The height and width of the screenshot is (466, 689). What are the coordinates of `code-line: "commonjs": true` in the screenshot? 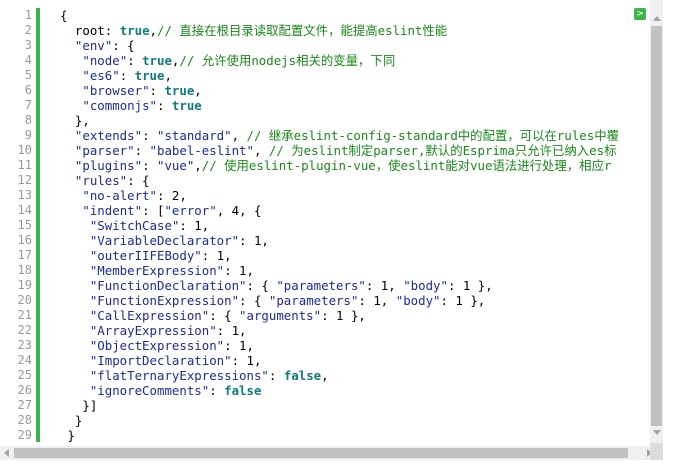 It's located at (354, 105).